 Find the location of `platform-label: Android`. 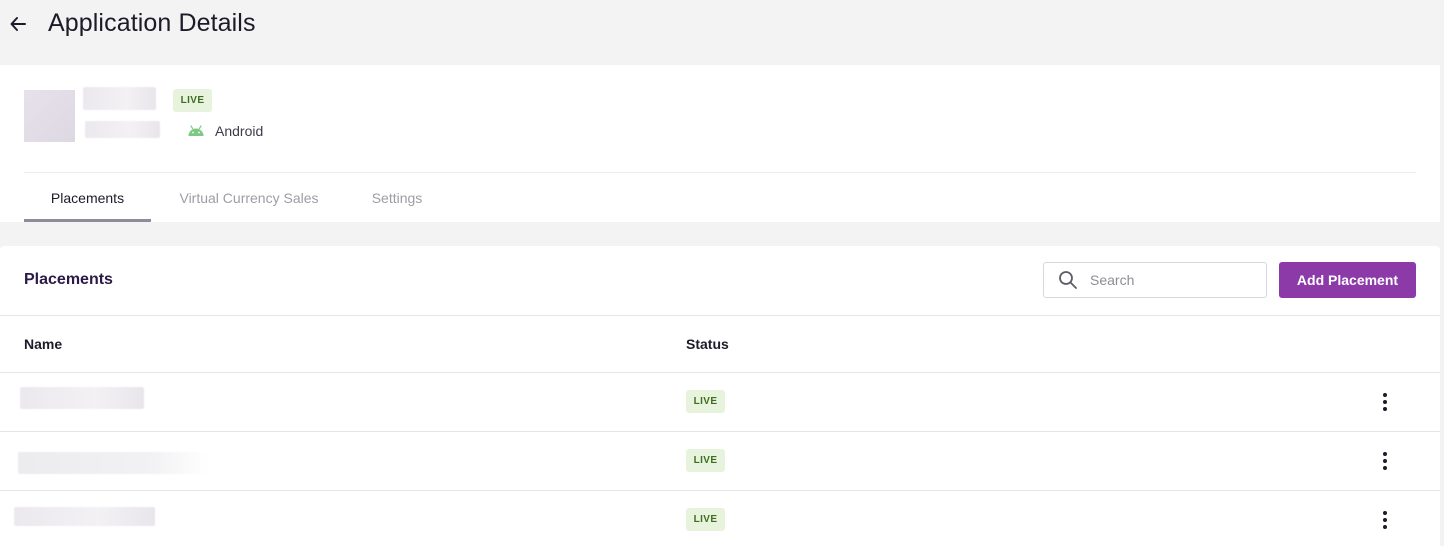

platform-label: Android is located at coordinates (239, 131).